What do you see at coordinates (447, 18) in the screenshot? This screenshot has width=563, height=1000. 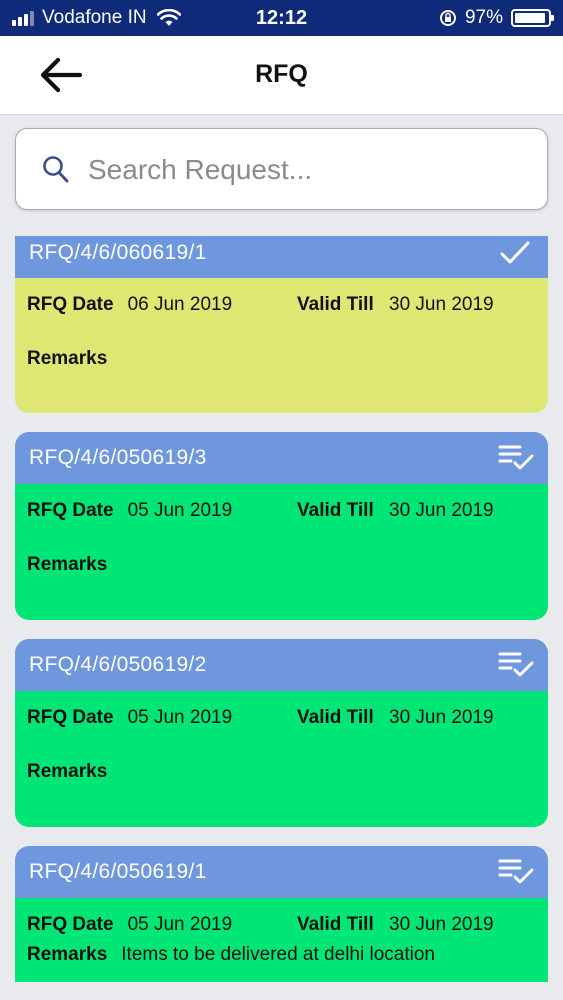 I see `orientation-lock-icon` at bounding box center [447, 18].